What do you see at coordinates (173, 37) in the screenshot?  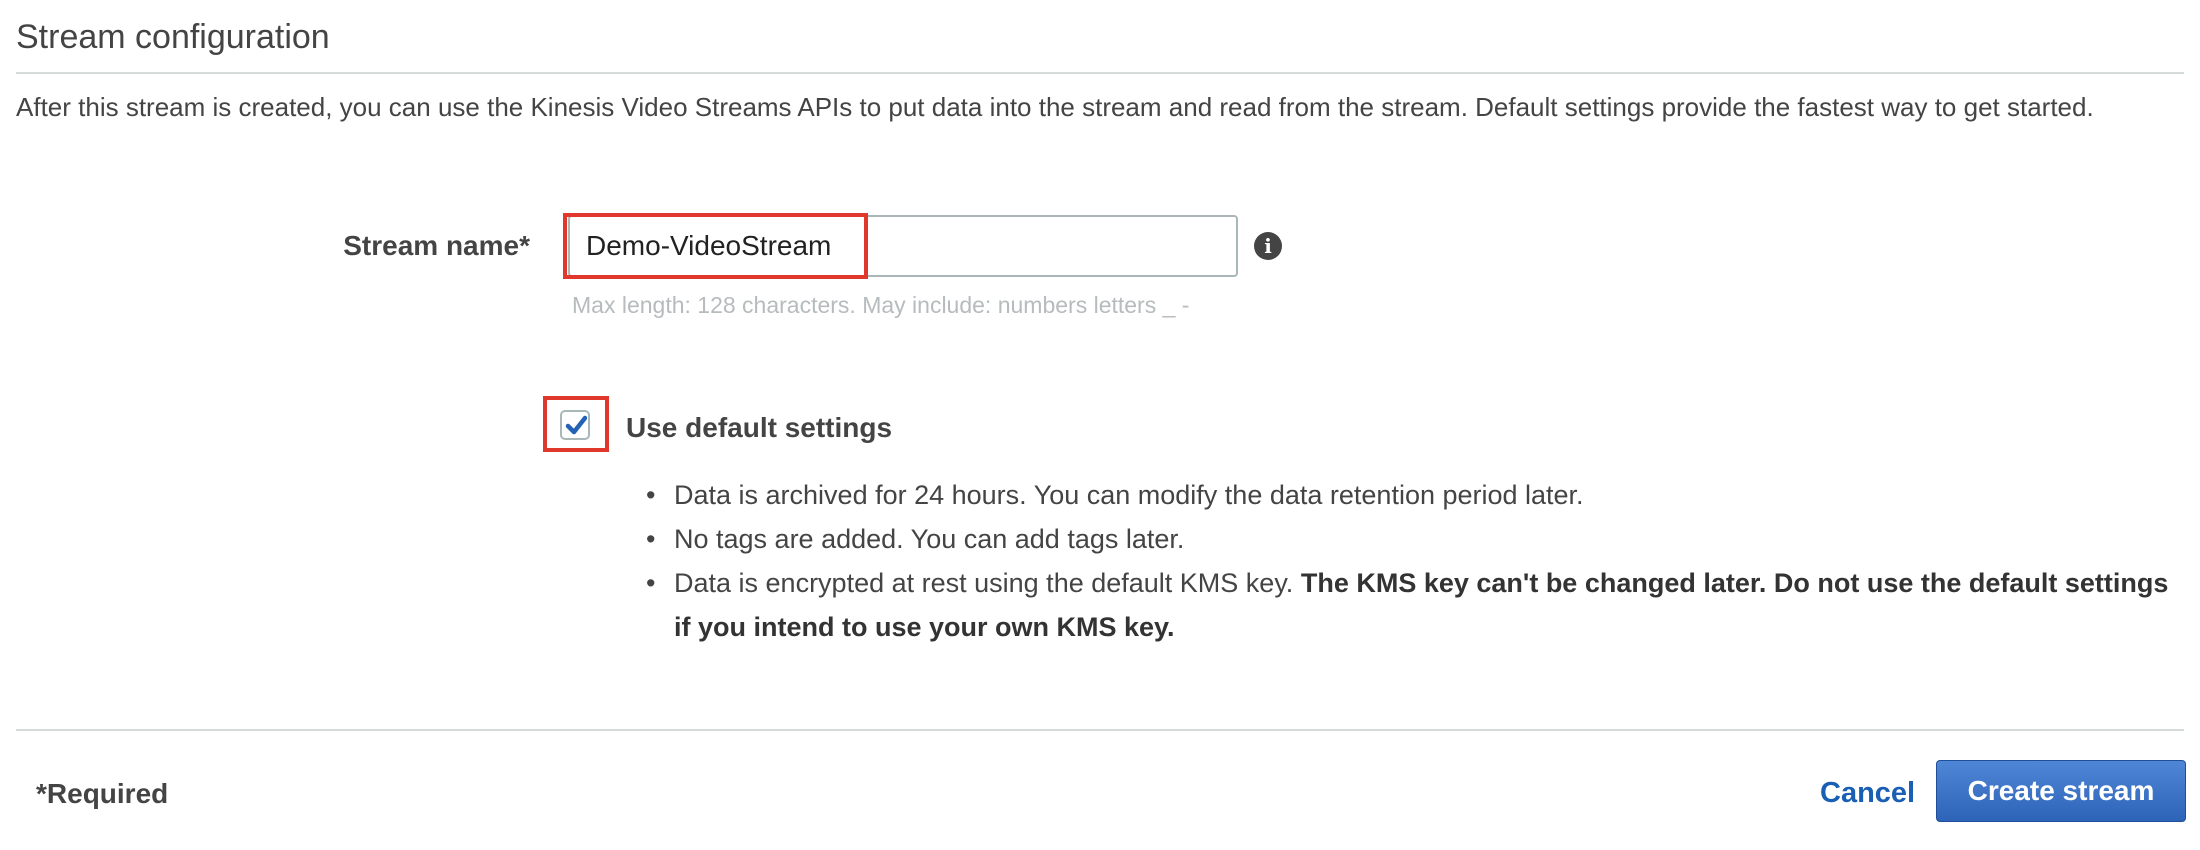 I see `section-title: Stream configuration` at bounding box center [173, 37].